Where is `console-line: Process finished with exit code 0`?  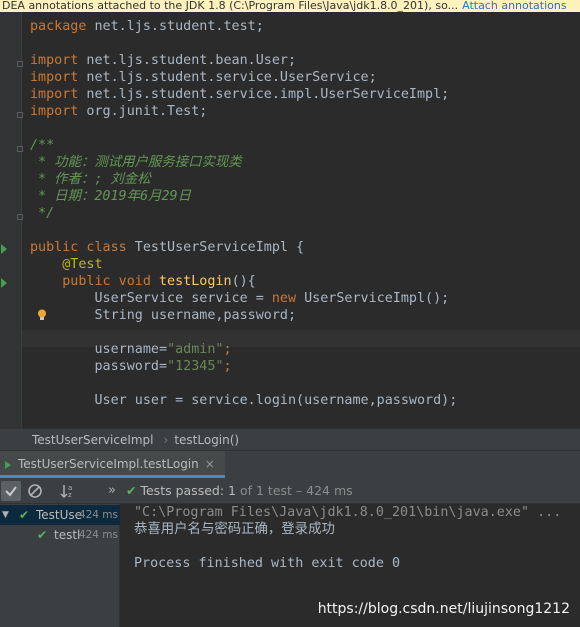
console-line: Process finished with exit code 0 is located at coordinates (267, 563).